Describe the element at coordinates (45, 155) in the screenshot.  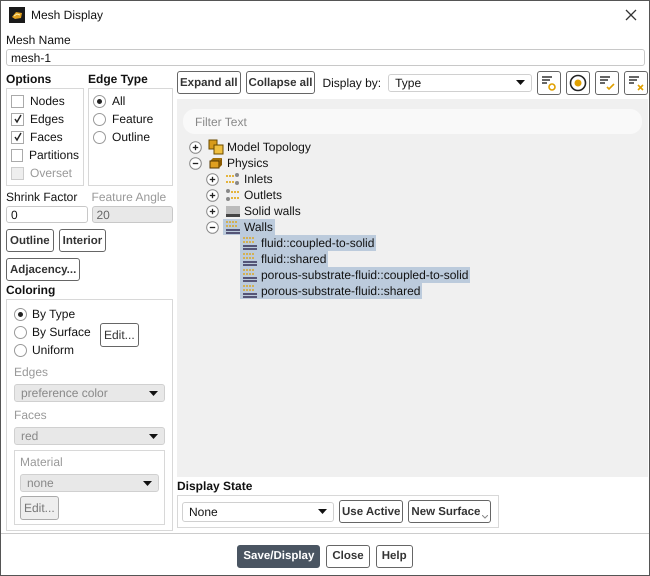
I see `checkbox-option: Partitions` at that location.